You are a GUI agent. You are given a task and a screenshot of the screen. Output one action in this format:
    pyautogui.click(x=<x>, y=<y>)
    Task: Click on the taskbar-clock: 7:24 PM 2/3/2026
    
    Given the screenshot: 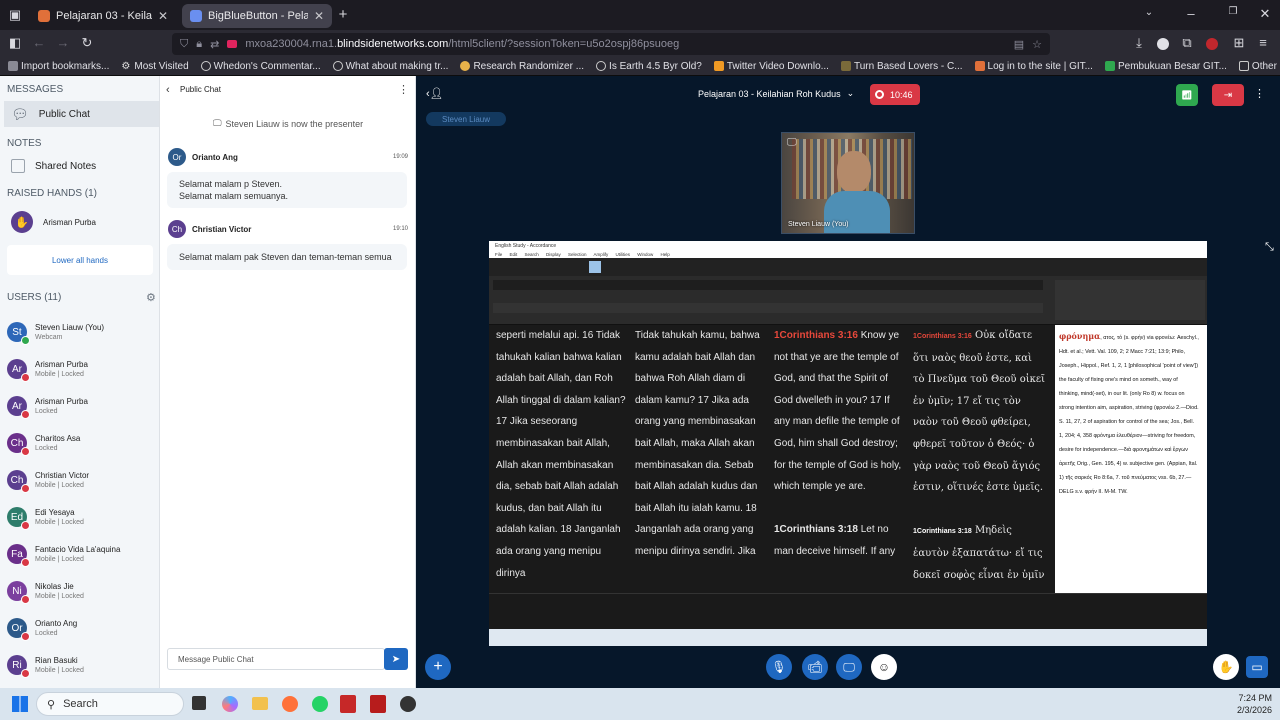 What is the action you would take?
    pyautogui.click(x=1235, y=704)
    